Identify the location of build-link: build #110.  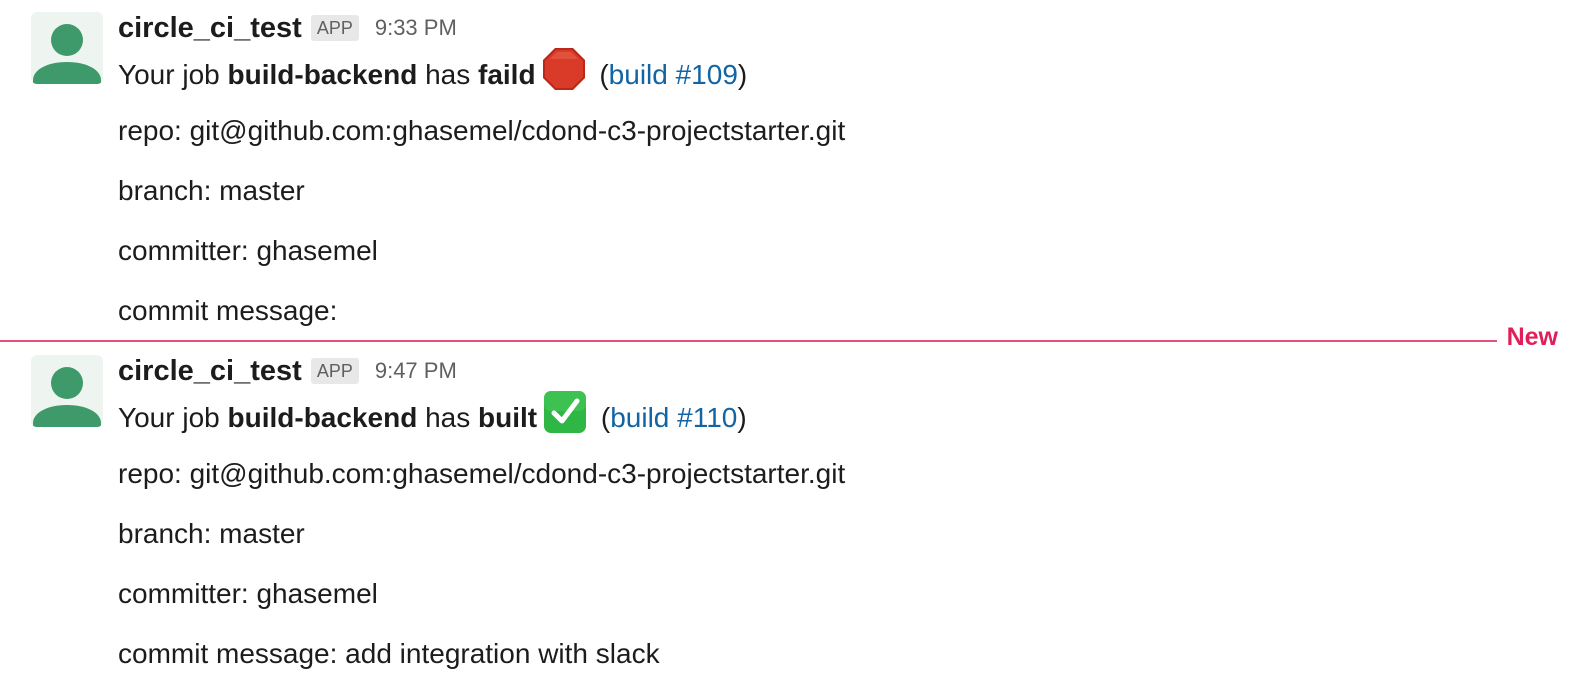
(673, 417).